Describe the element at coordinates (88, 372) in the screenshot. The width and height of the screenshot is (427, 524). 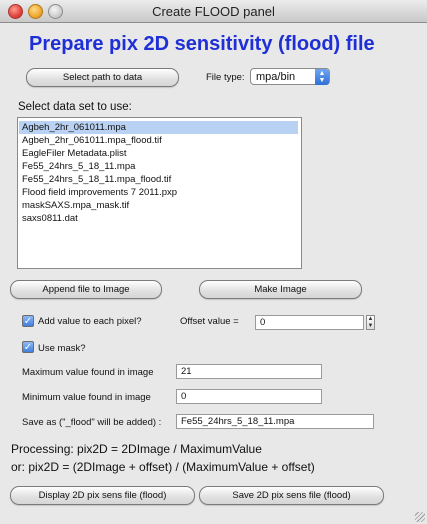
I see `max-value-label: Maximum value found in image` at that location.